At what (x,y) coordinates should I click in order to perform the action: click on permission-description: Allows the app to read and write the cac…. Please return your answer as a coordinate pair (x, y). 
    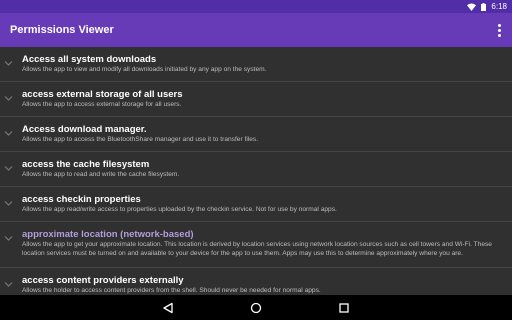
    Looking at the image, I should click on (101, 174).